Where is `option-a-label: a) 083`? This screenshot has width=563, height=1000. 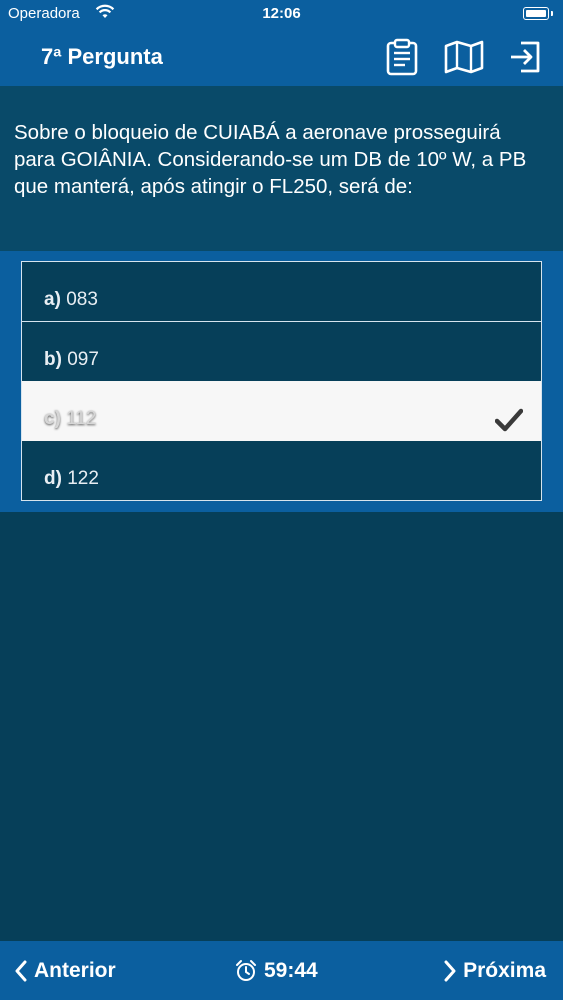 option-a-label: a) 083 is located at coordinates (71, 300).